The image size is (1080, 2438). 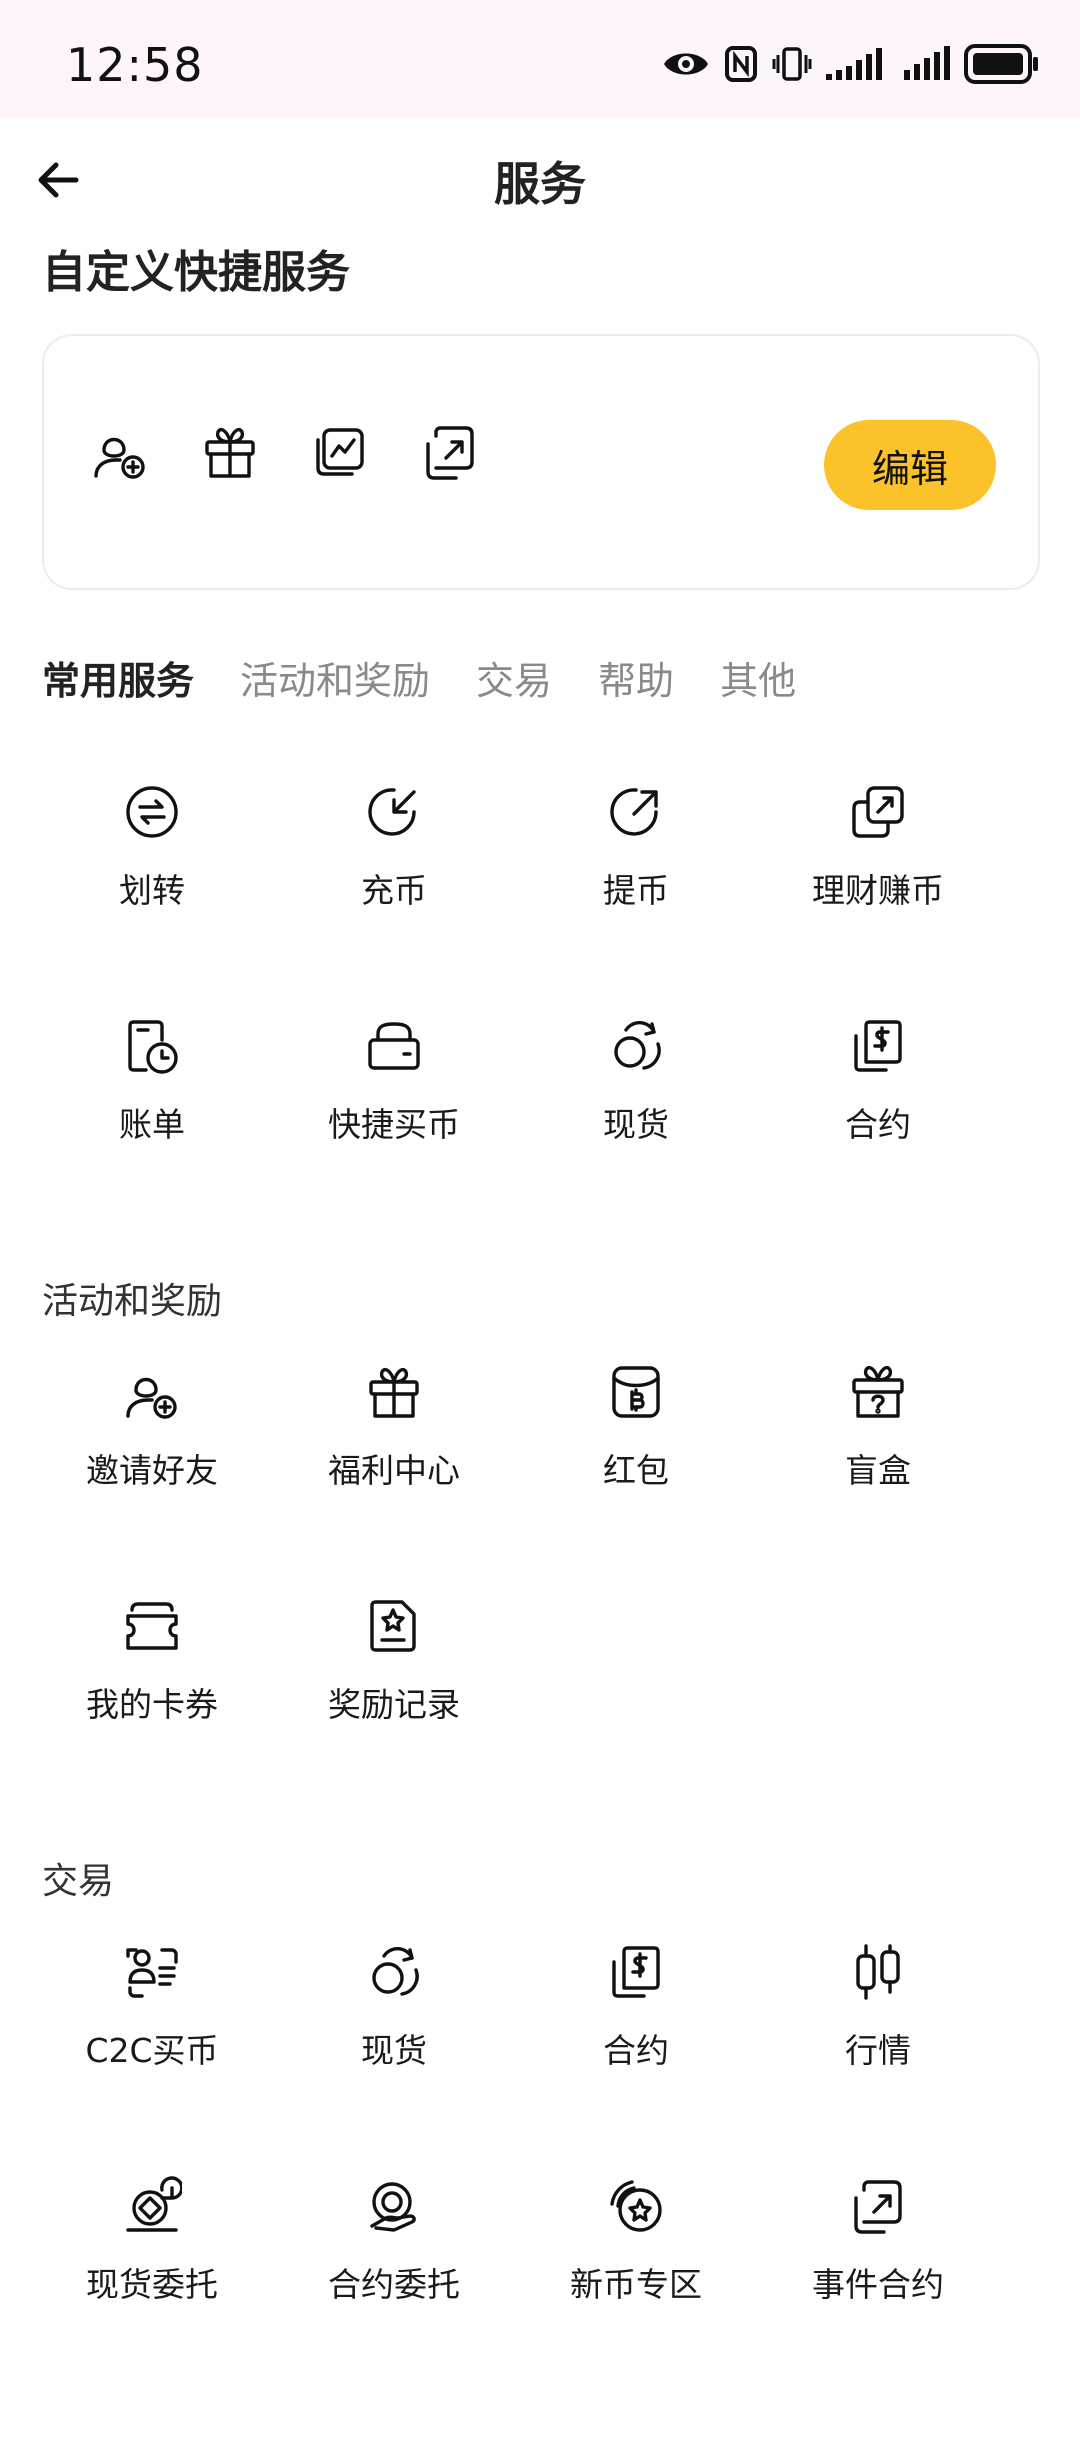 I want to click on quick-services-card: 编辑, so click(x=541, y=462).